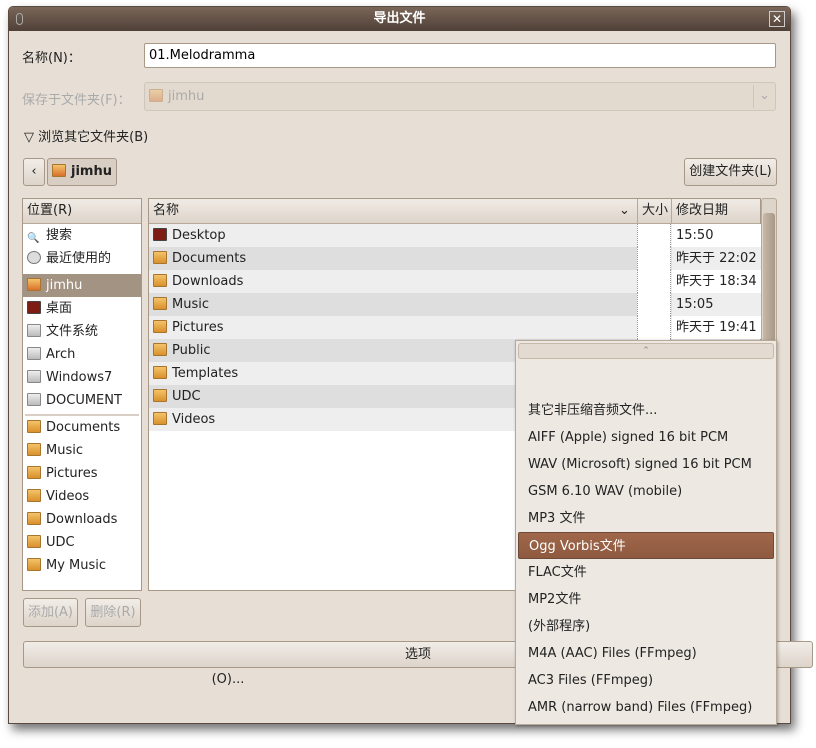  Describe the element at coordinates (460, 96) in the screenshot. I see `folder-combo: jimhu ⌄` at that location.